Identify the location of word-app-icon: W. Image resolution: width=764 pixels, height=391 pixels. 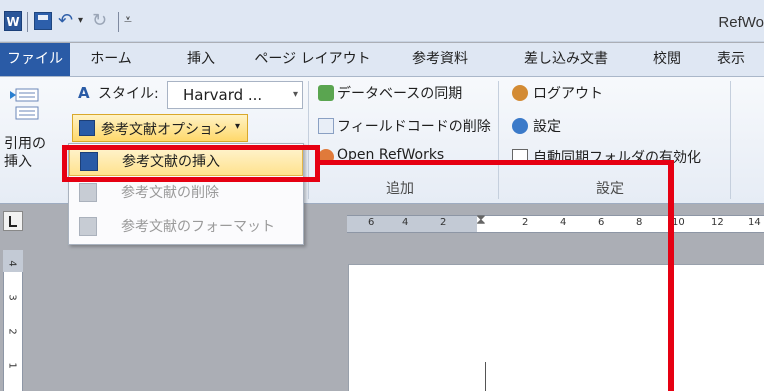
(13, 21).